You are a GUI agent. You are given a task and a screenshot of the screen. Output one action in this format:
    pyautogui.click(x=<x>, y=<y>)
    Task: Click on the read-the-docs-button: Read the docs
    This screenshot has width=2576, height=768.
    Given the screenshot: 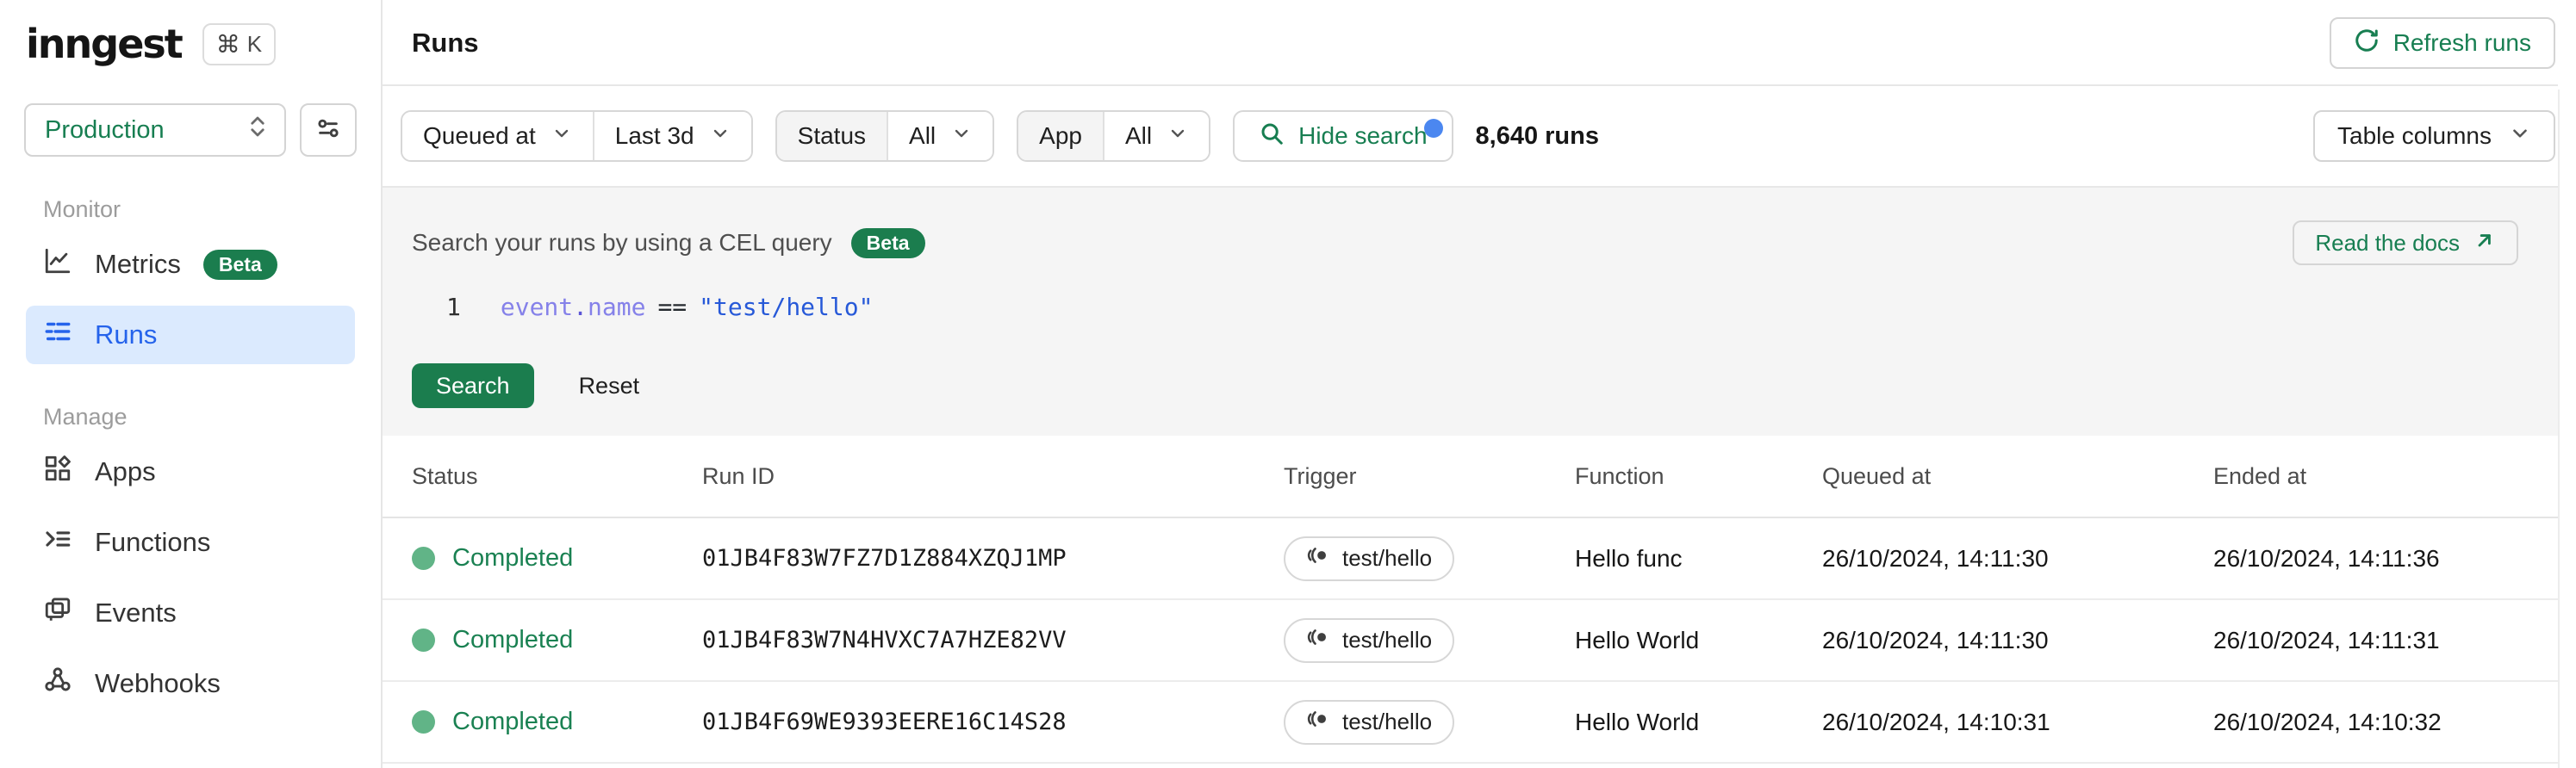 What is the action you would take?
    pyautogui.click(x=2406, y=242)
    